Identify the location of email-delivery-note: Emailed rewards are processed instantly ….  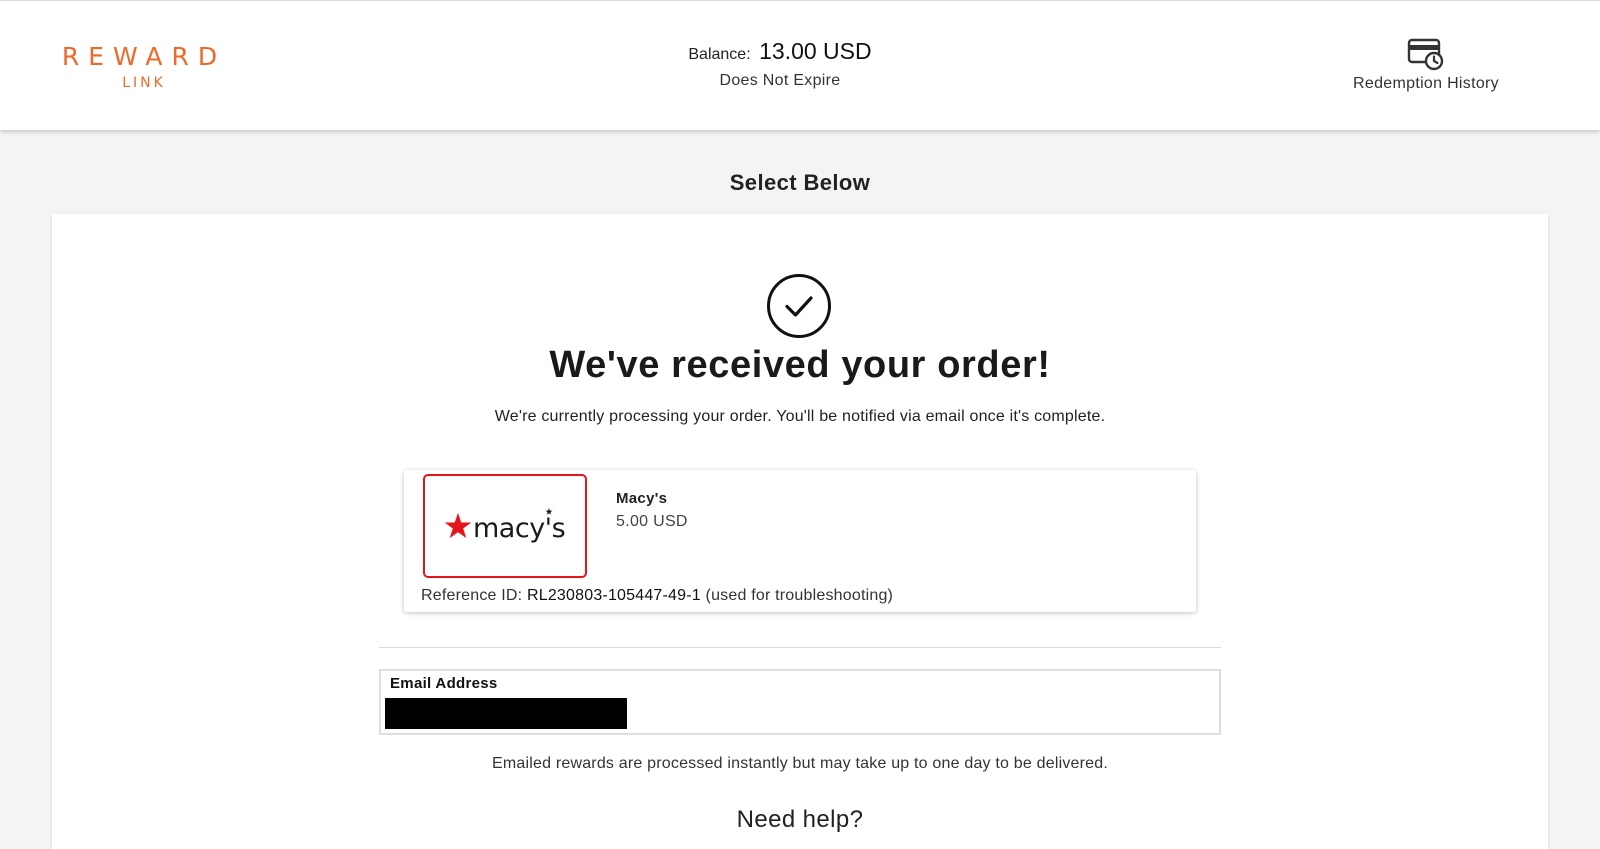
(800, 763).